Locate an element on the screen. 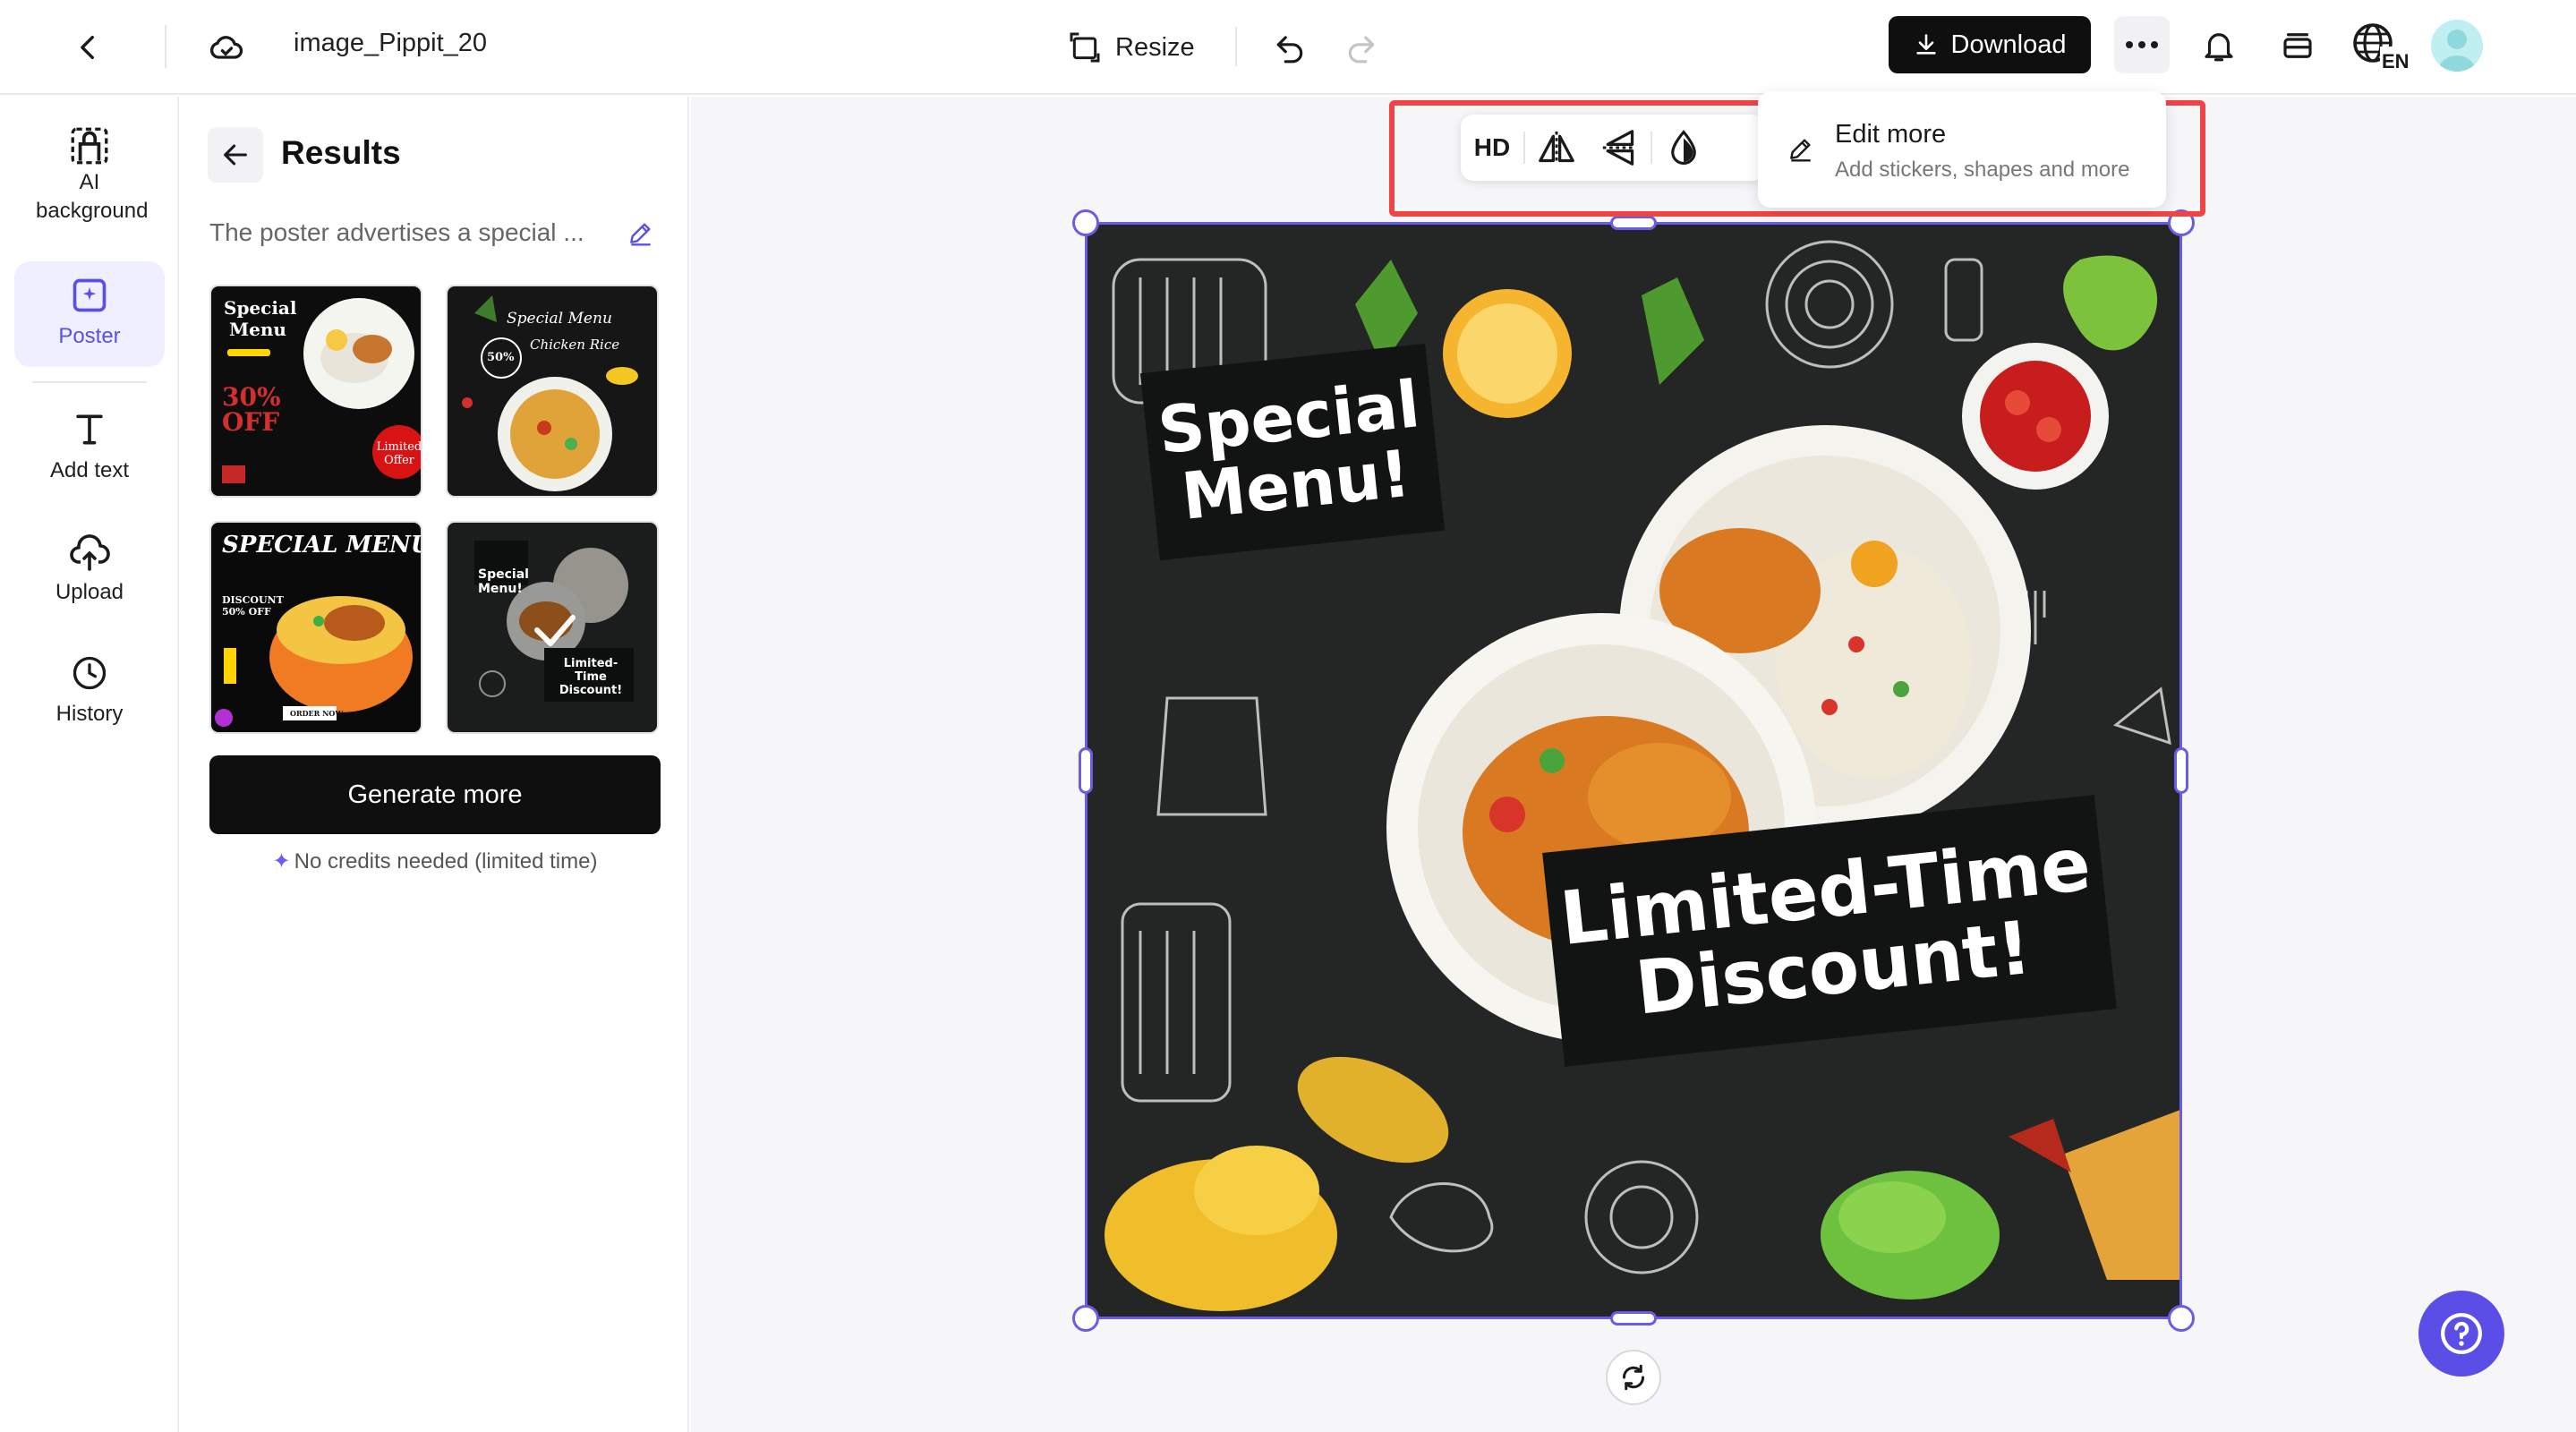  edit-more-menu: Edit more Add stickers, shapes and more is located at coordinates (1962, 149).